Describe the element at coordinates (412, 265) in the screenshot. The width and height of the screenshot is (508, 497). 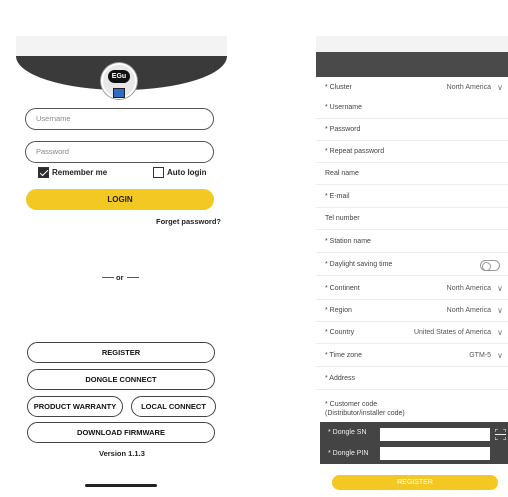
I see `form-row: * Daylight saving time` at that location.